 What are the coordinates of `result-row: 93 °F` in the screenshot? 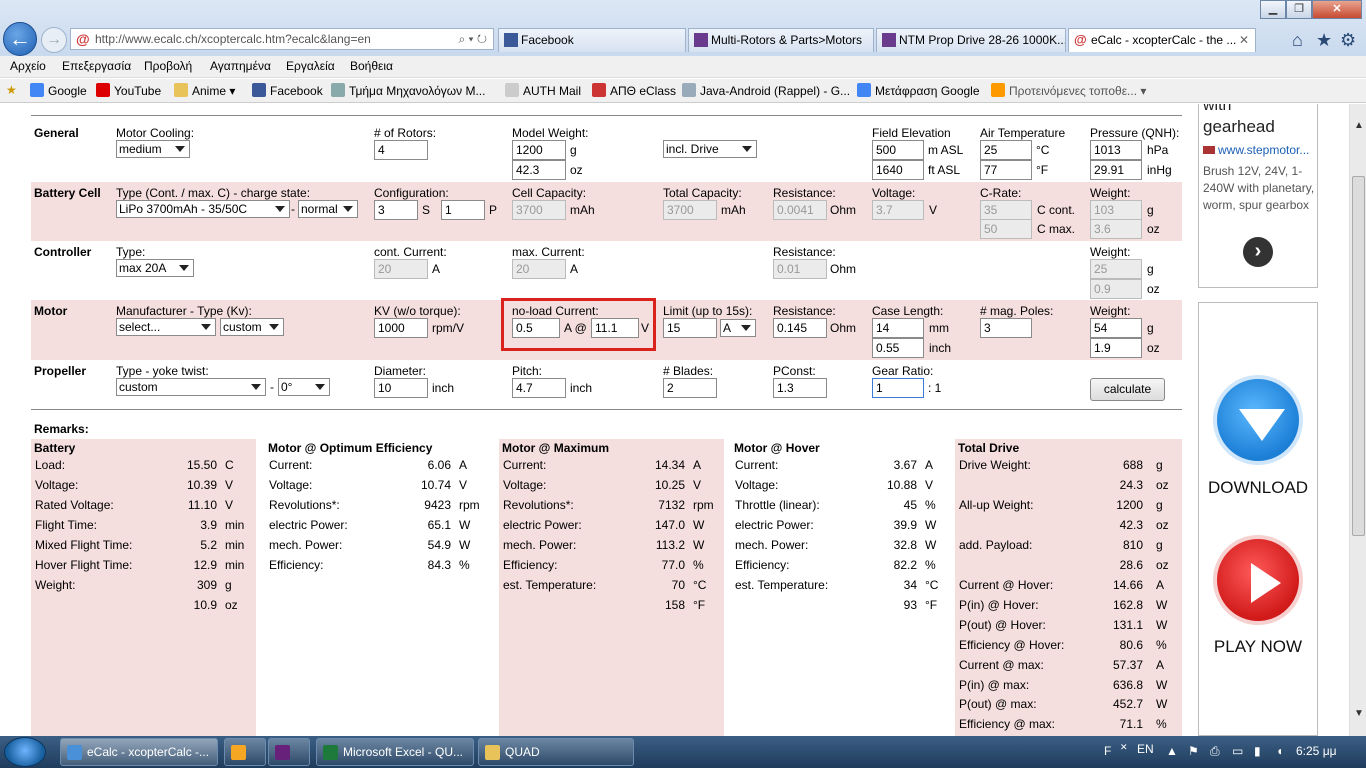 It's located at (844, 606).